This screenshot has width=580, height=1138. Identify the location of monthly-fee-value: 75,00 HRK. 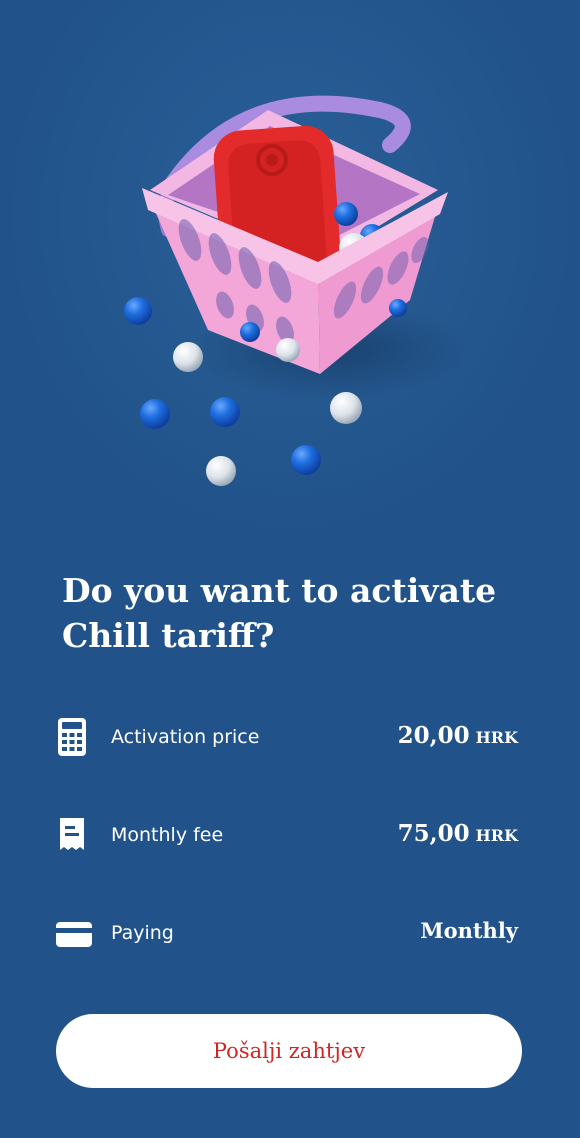
(458, 833).